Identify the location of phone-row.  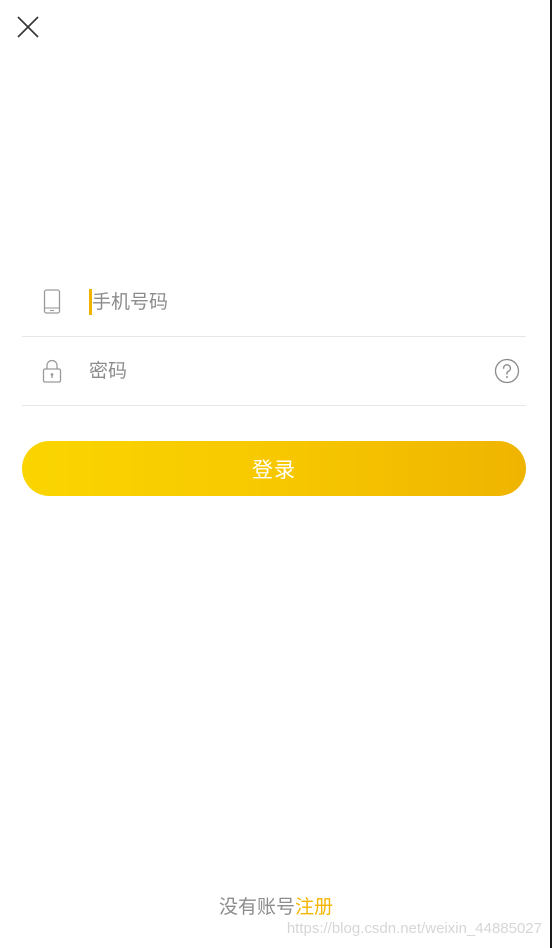
(274, 302).